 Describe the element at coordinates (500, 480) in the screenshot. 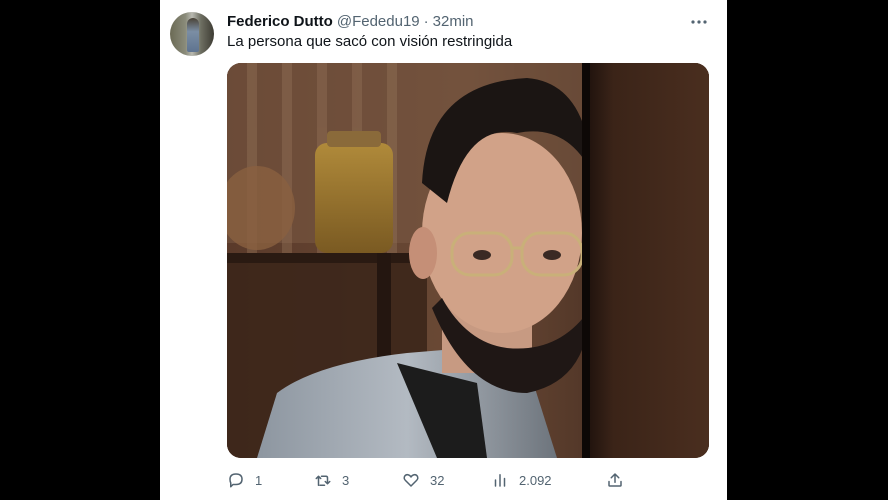

I see `bar-chart-icon` at that location.